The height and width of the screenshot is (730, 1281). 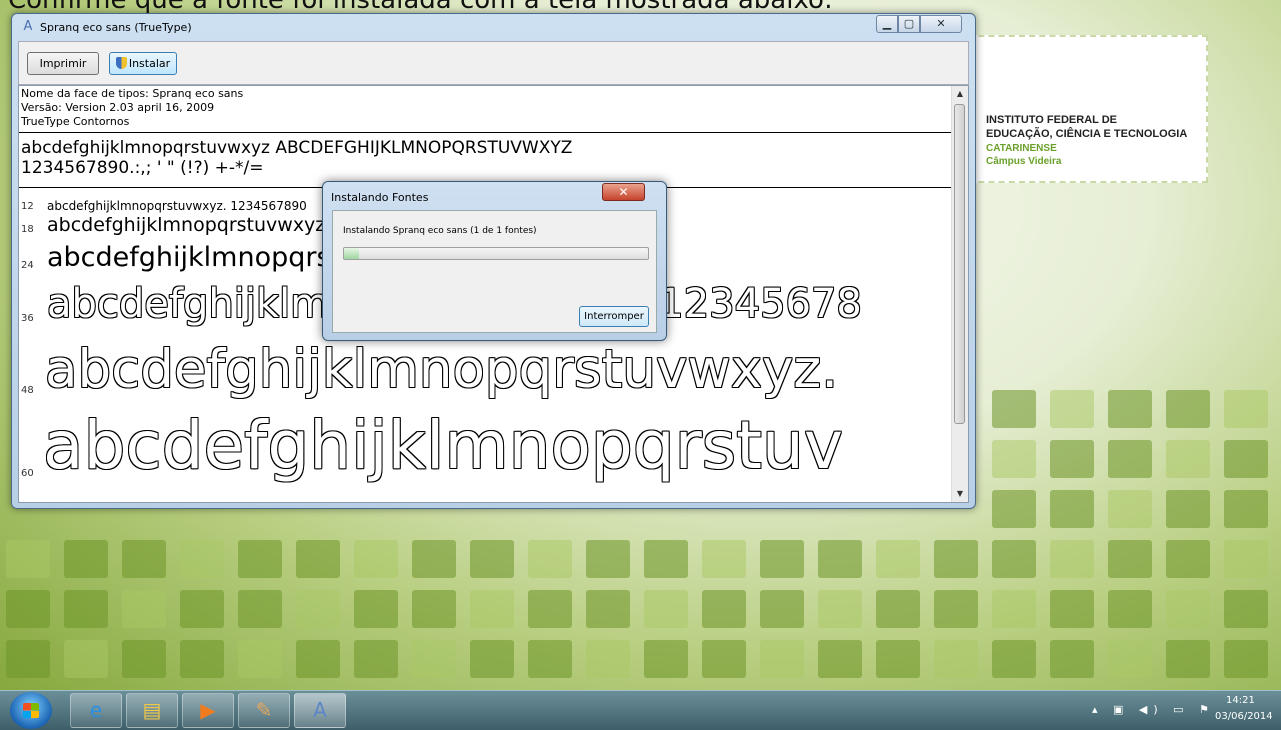 I want to click on progress-fill, so click(x=352, y=253).